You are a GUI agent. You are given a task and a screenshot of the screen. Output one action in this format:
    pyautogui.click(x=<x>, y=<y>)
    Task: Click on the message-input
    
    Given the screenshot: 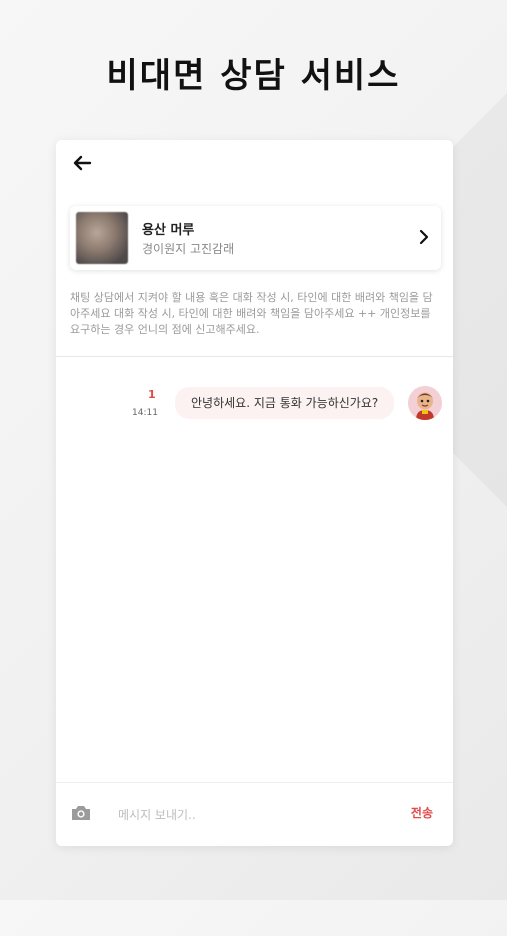 What is the action you would take?
    pyautogui.click(x=243, y=815)
    